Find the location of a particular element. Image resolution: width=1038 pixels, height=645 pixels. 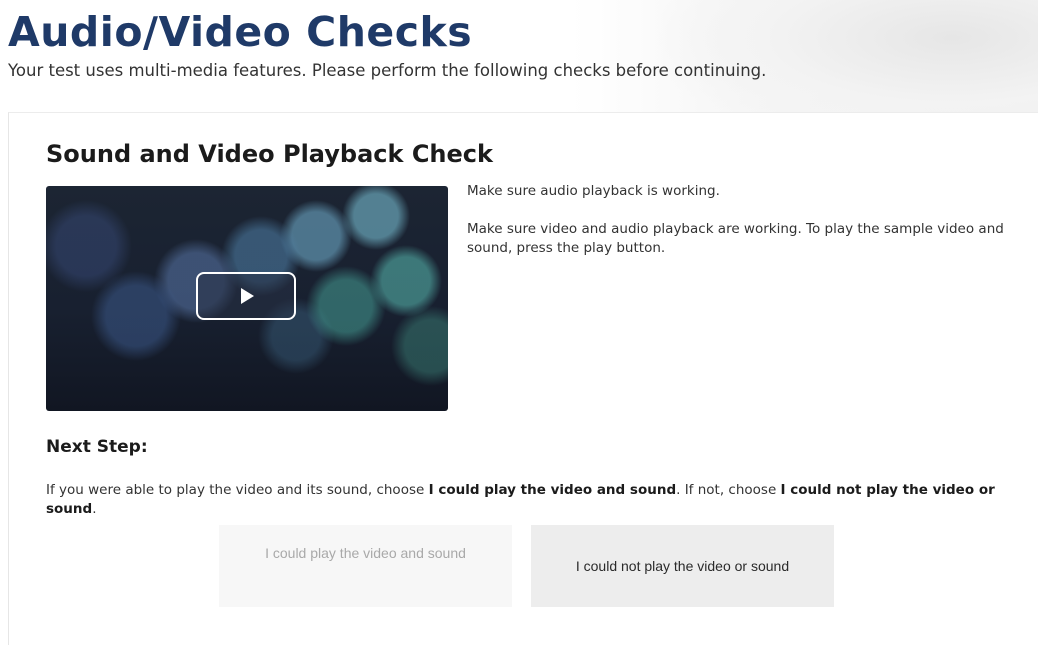

next-step-heading: Next Step: is located at coordinates (97, 447).